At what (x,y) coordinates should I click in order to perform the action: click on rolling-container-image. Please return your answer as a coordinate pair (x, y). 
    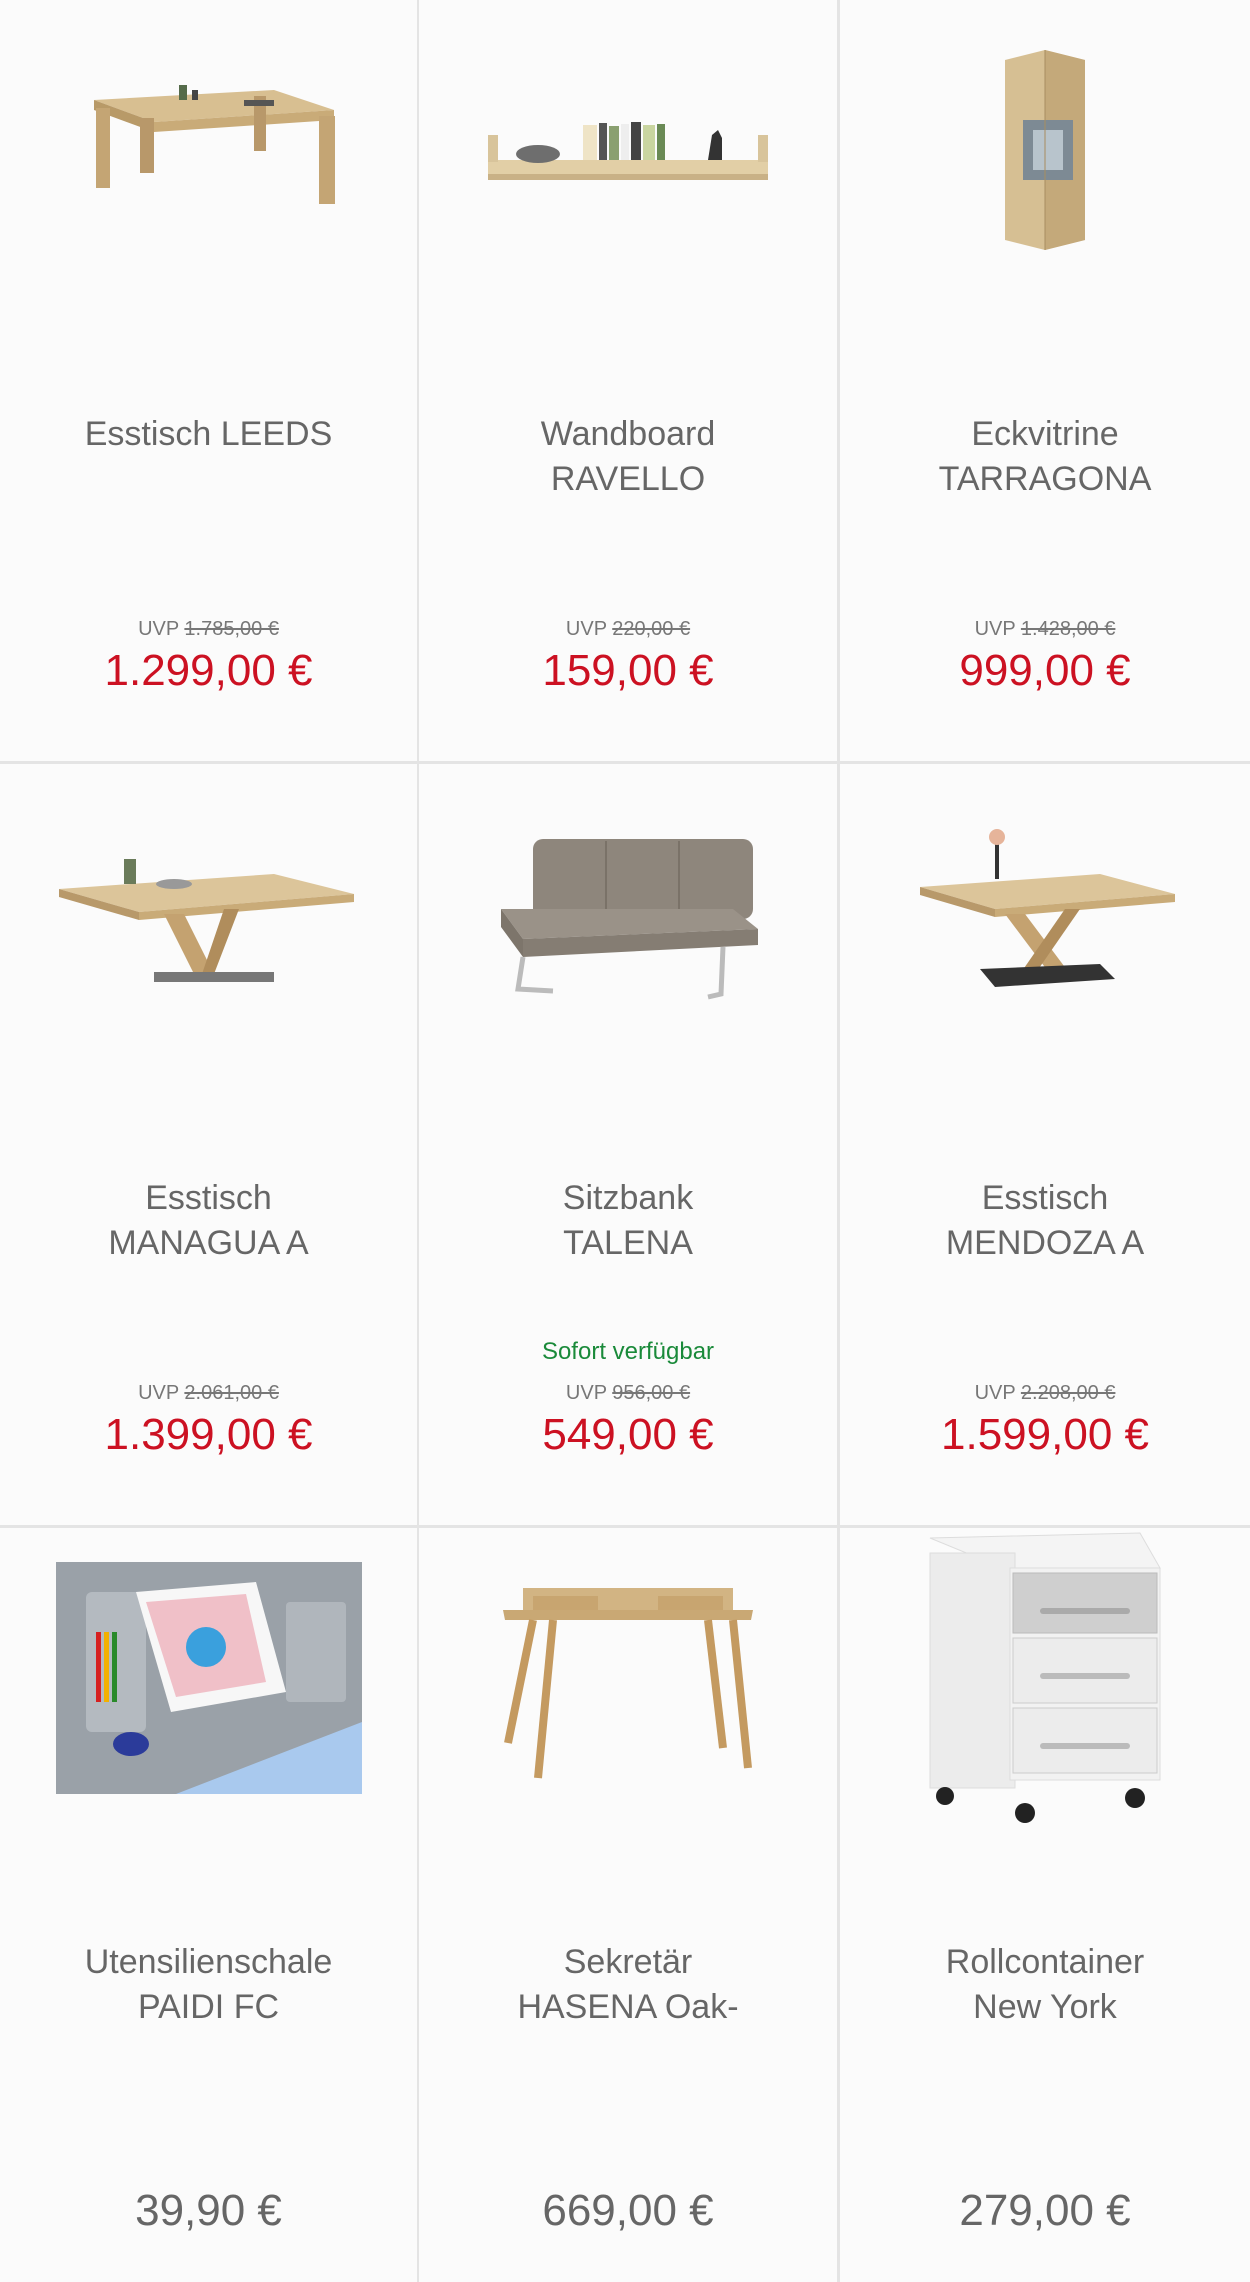
    Looking at the image, I should click on (1045, 1678).